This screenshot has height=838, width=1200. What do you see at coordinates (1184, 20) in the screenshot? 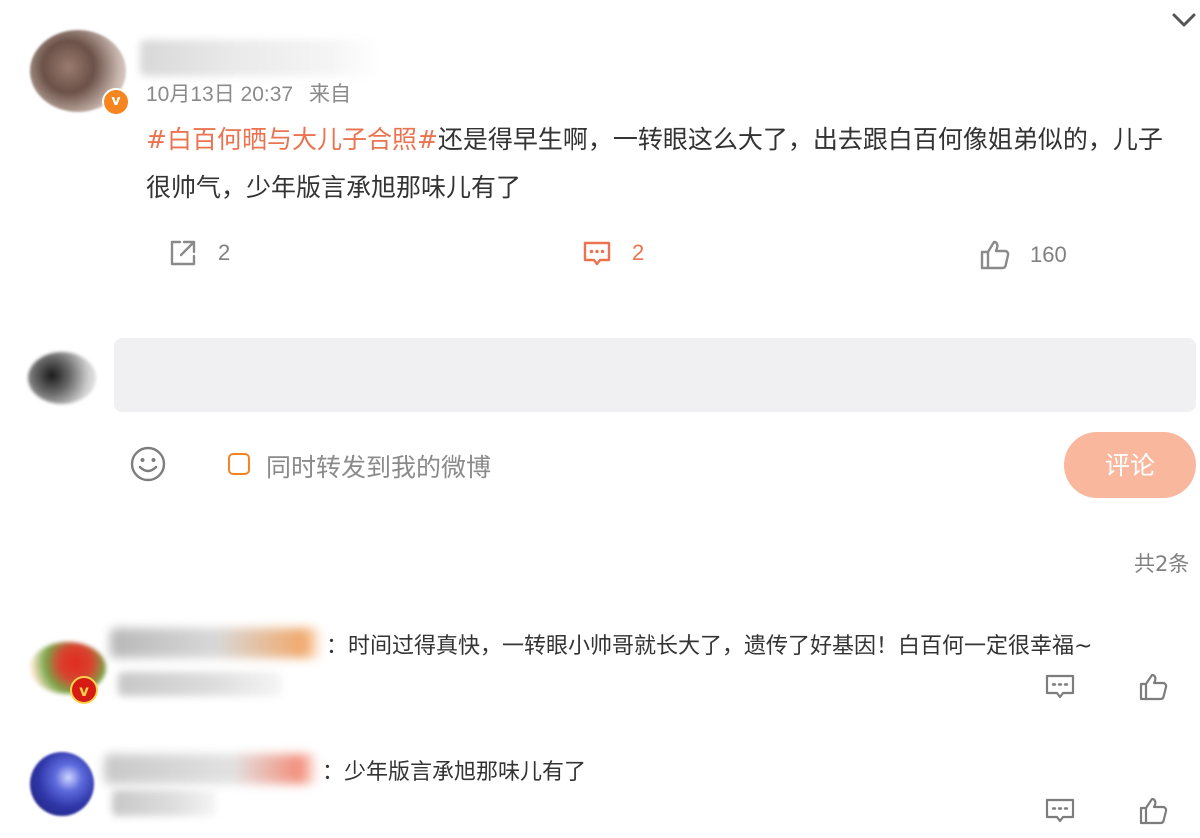
I see `chevron-down-icon` at bounding box center [1184, 20].